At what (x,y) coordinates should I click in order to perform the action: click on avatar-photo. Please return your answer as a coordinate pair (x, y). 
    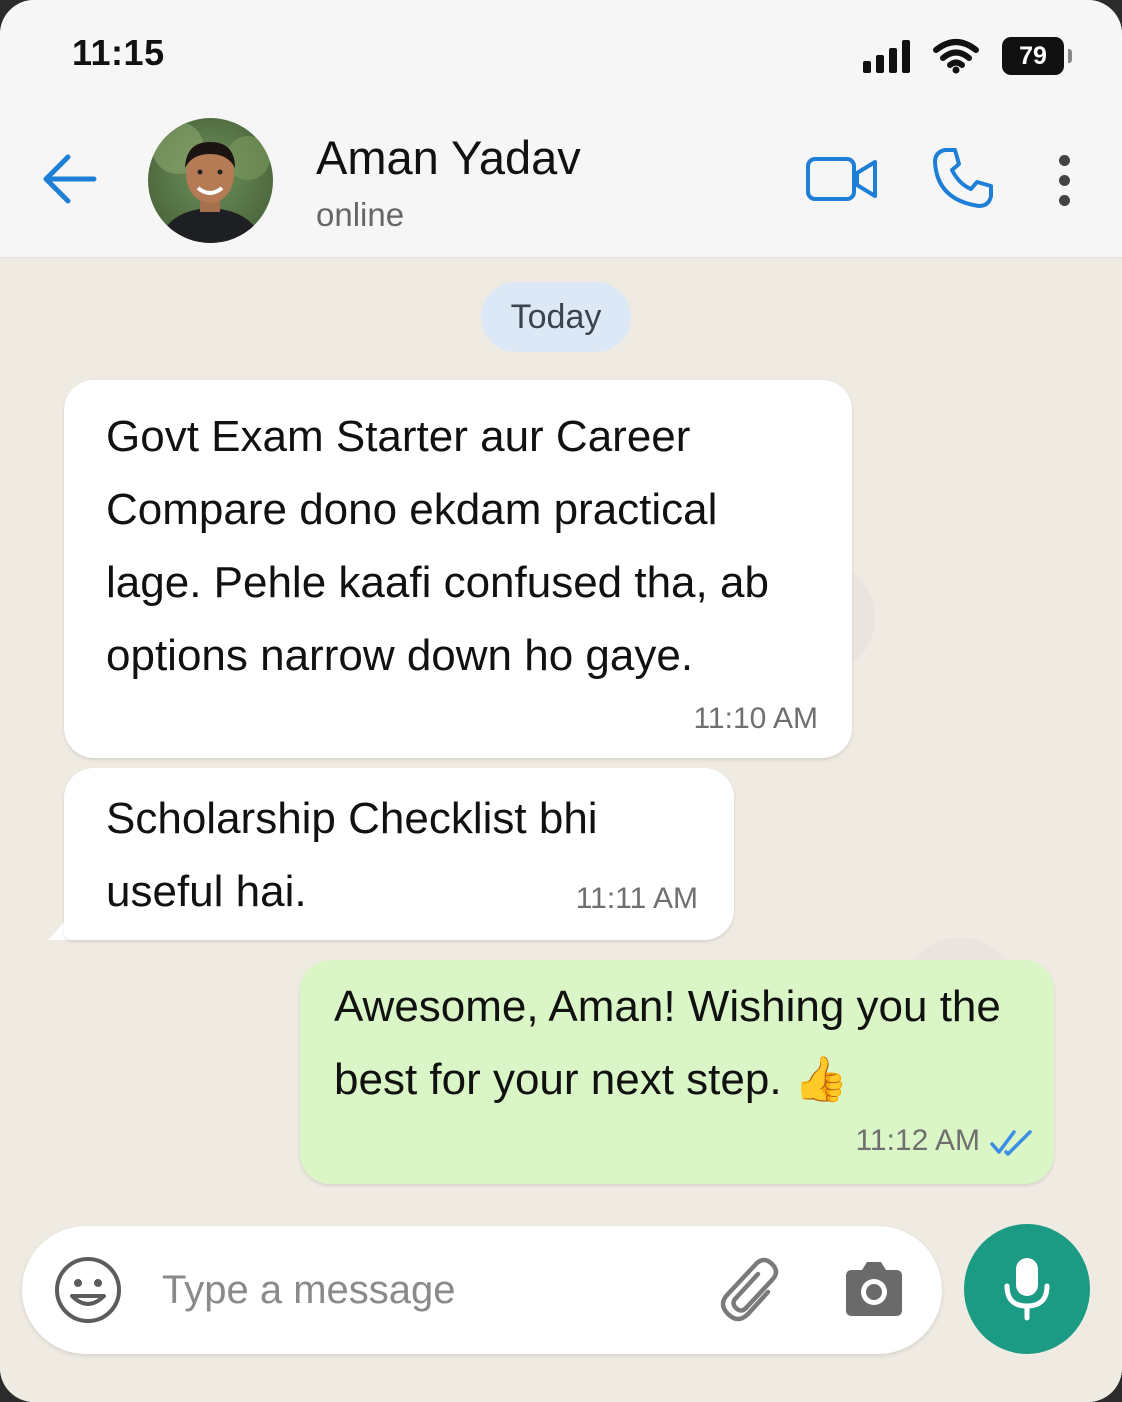
    Looking at the image, I should click on (211, 182).